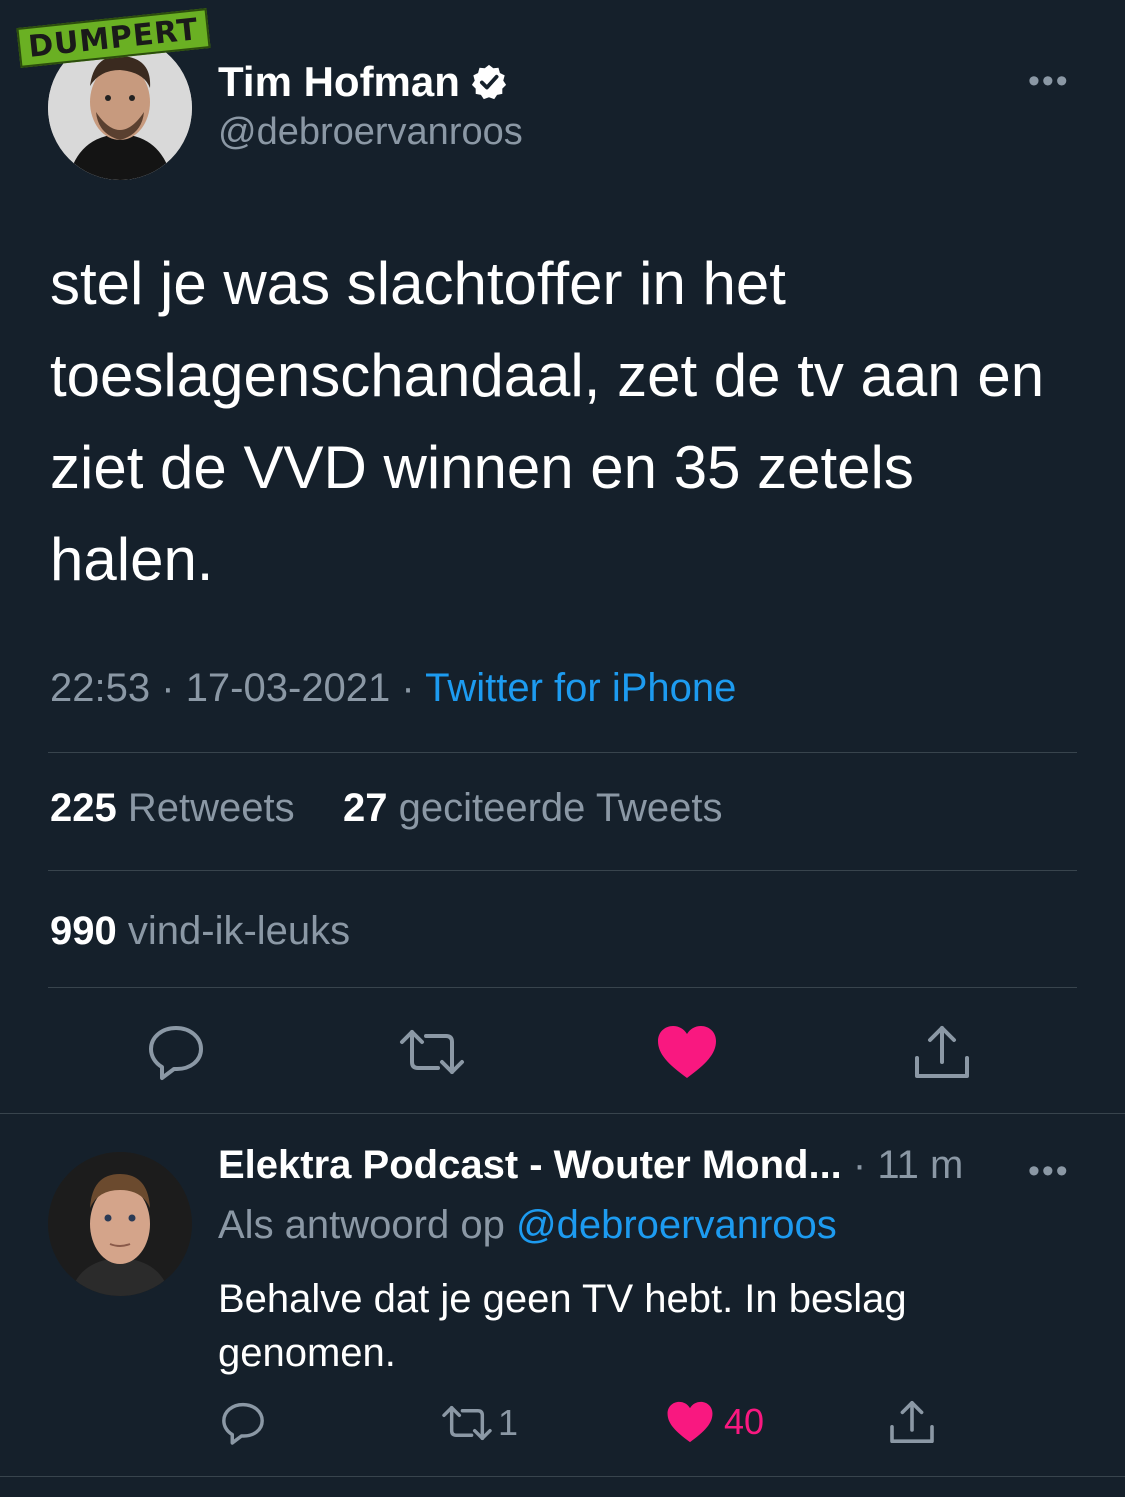  I want to click on reply-to-line: Als antwoord op @debroervanroos, so click(527, 1225).